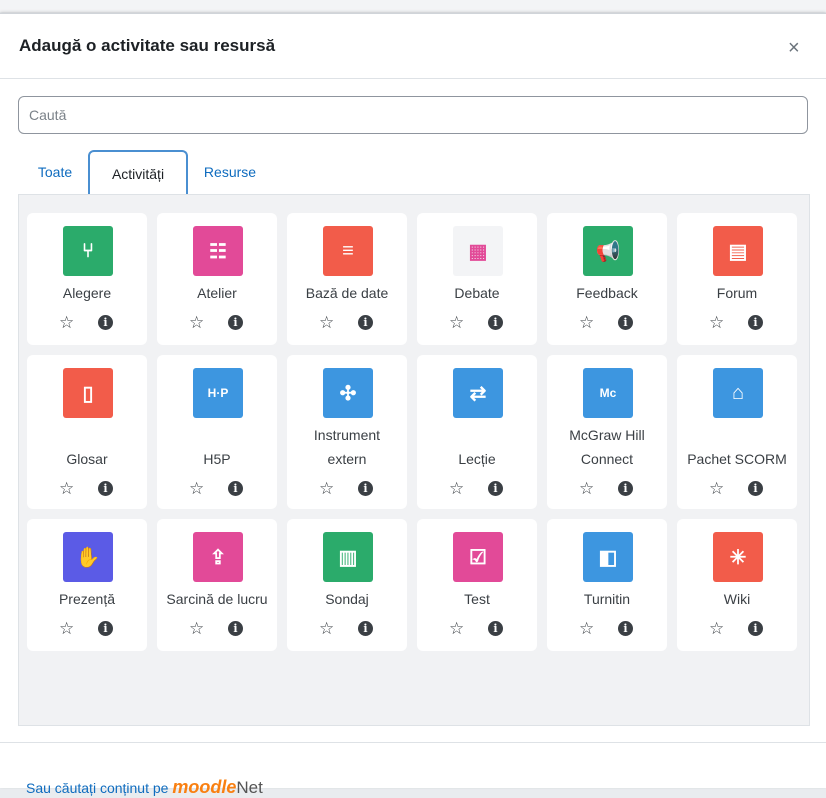 The height and width of the screenshot is (798, 826). Describe the element at coordinates (607, 293) in the screenshot. I see `activity-name: Feedback` at that location.